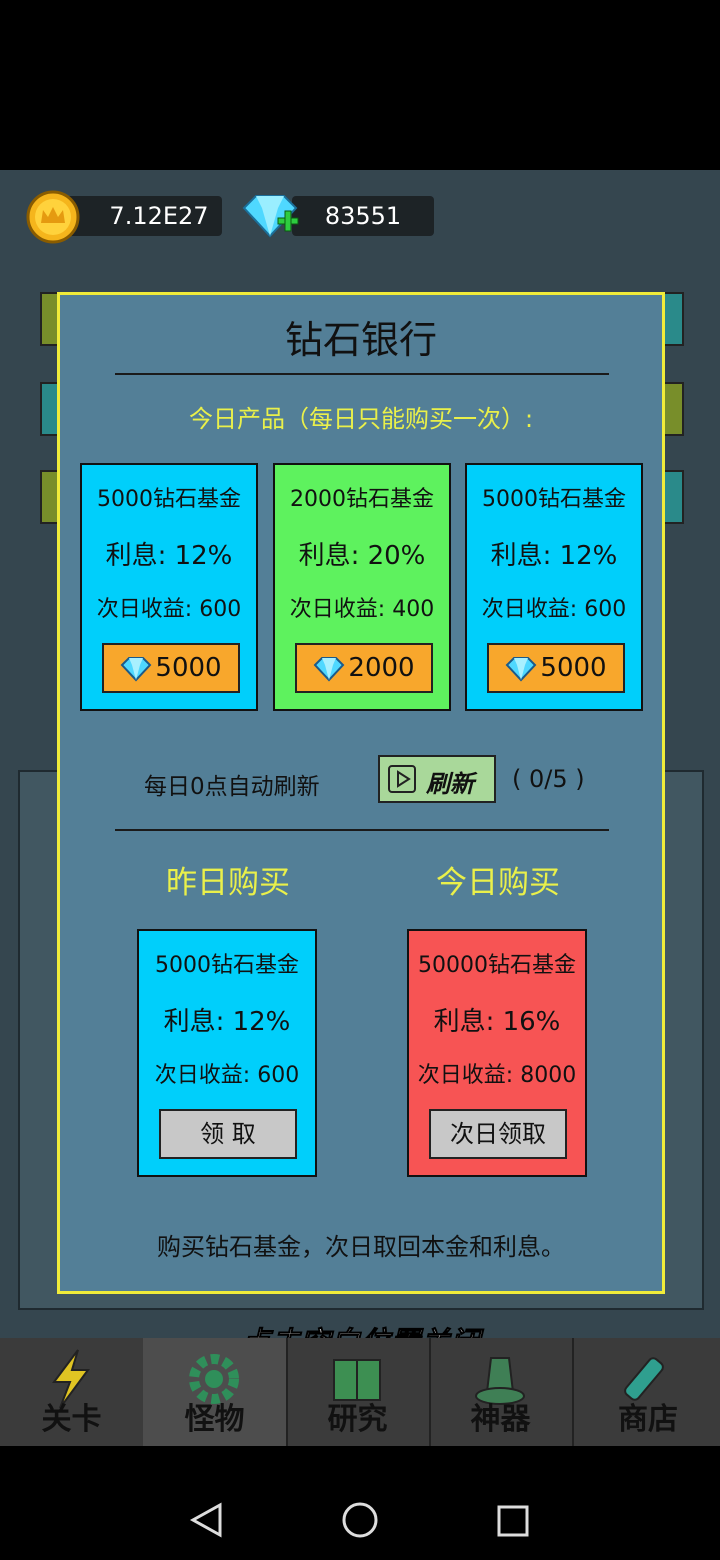 This screenshot has width=720, height=1560. Describe the element at coordinates (497, 1022) in the screenshot. I see `product-interest: 利息: 16%` at that location.